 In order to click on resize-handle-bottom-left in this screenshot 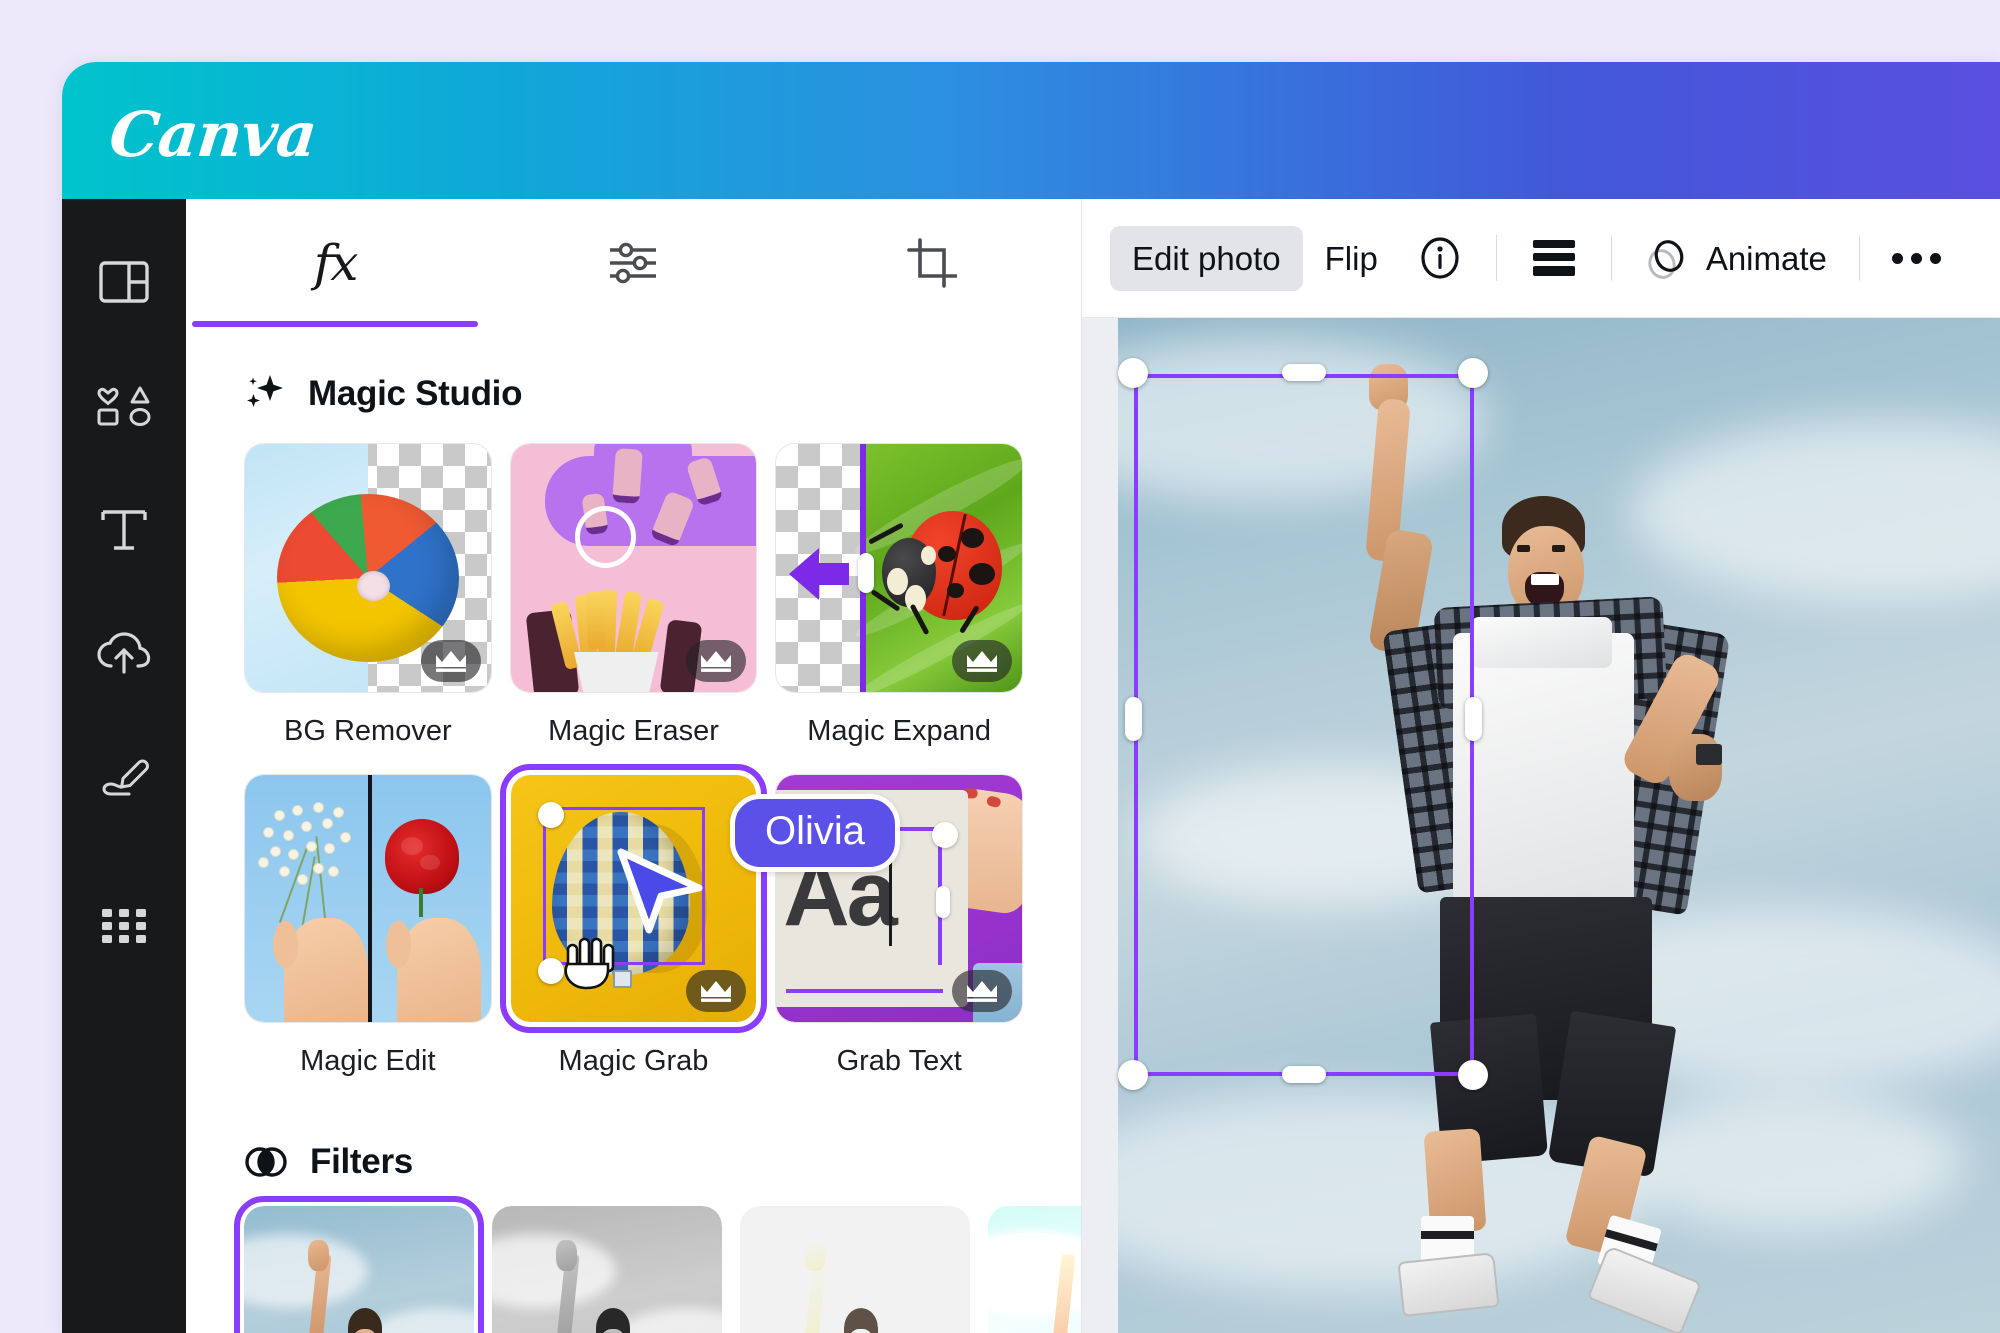, I will do `click(1133, 1075)`.